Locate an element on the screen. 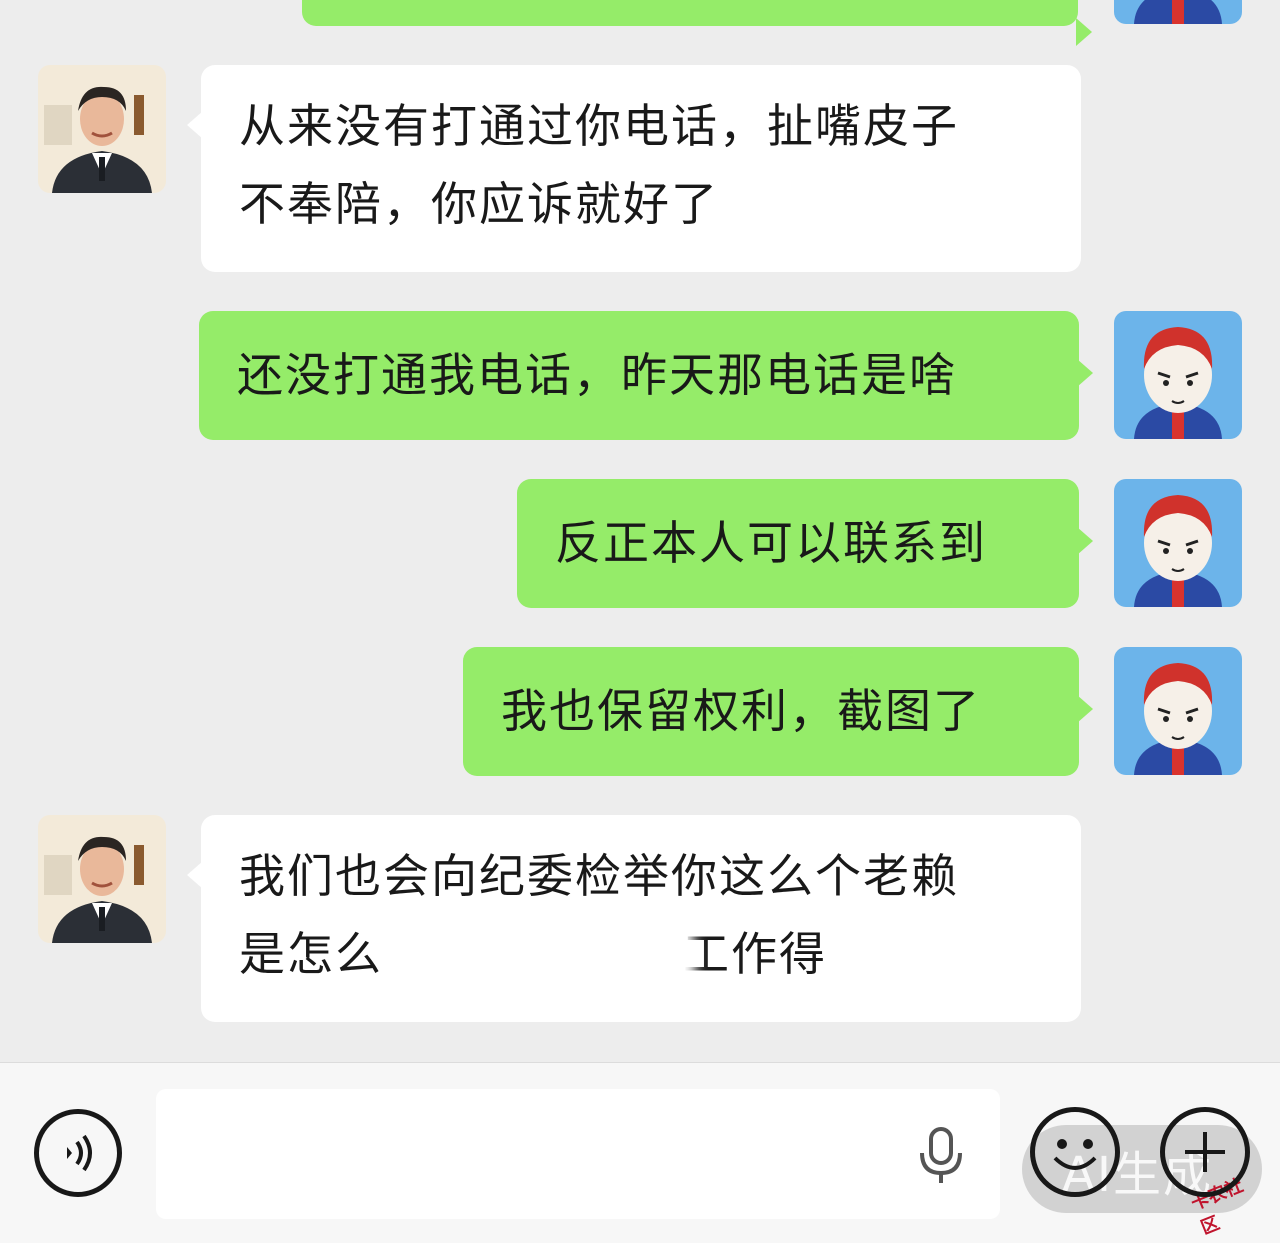 This screenshot has width=1280, height=1243. input-bar: AI生成 卡农社区 is located at coordinates (640, 1152).